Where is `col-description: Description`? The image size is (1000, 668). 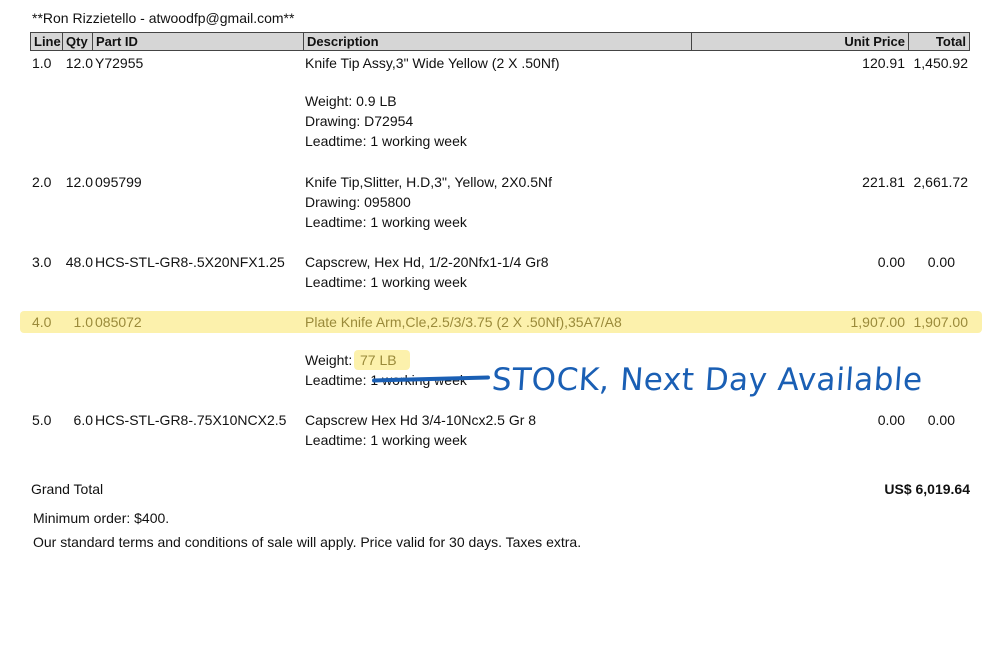
col-description: Description is located at coordinates (498, 41).